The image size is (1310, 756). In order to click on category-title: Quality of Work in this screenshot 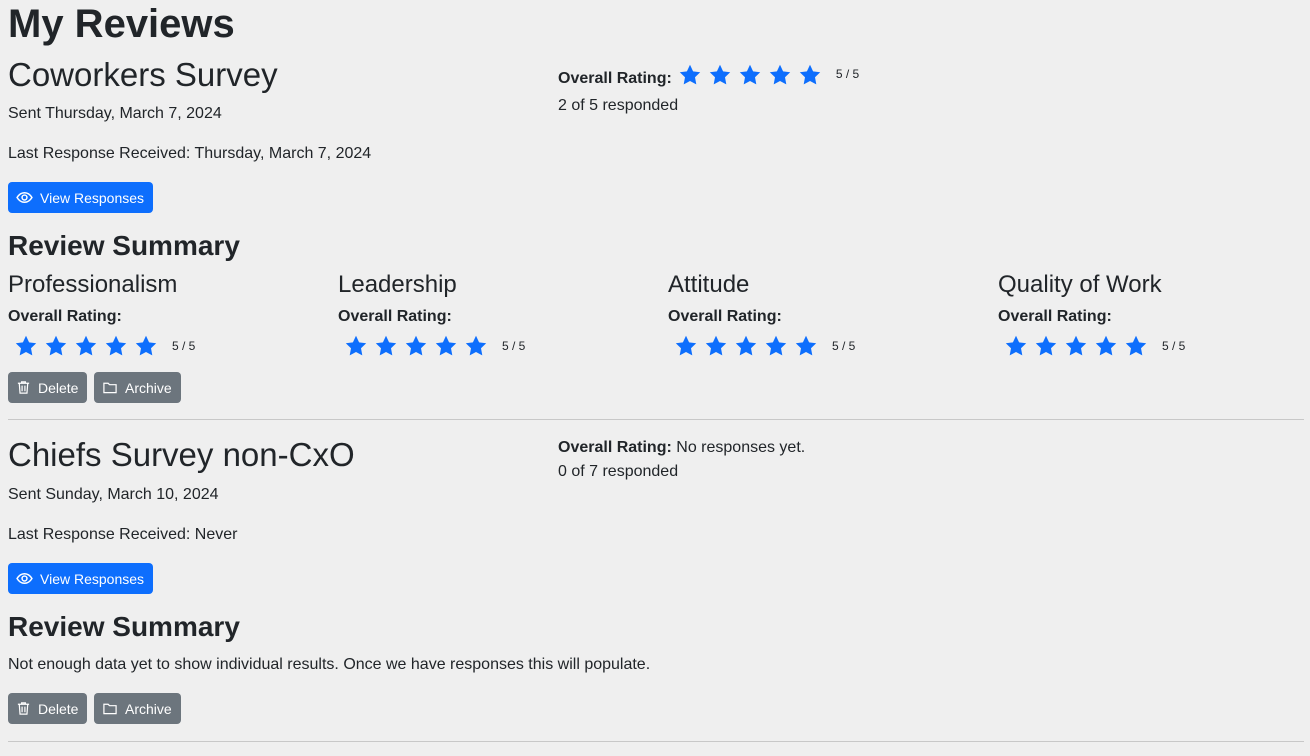, I will do `click(1080, 284)`.